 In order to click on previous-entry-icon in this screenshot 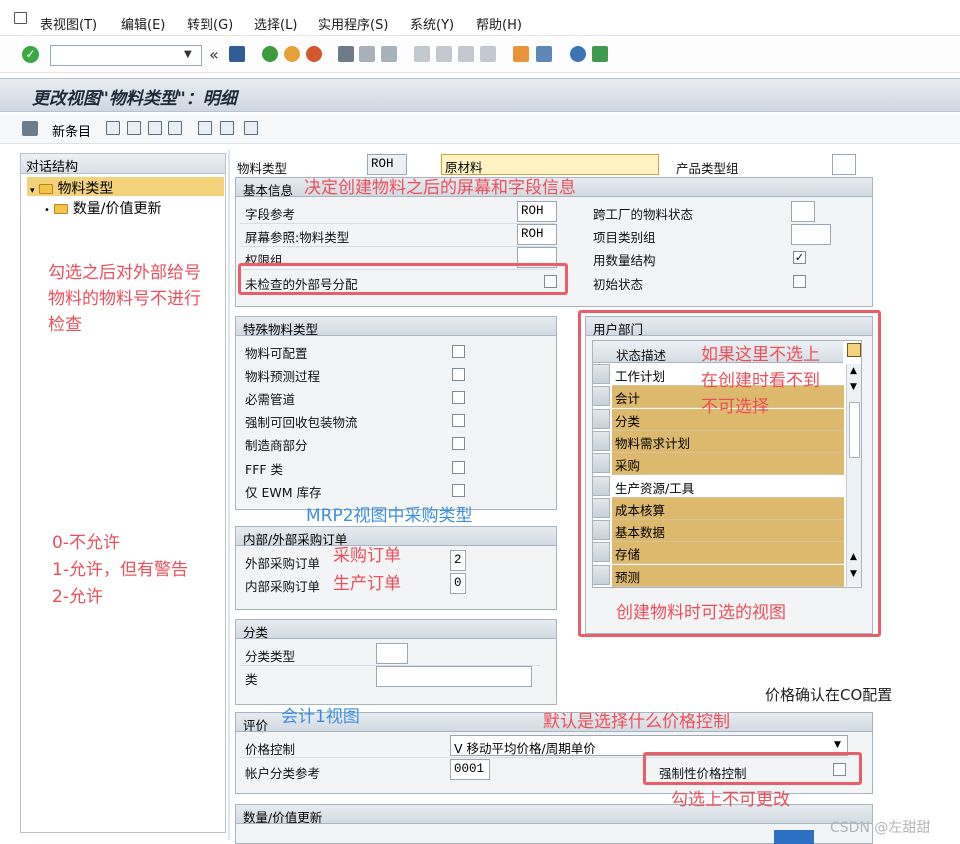, I will do `click(175, 128)`.